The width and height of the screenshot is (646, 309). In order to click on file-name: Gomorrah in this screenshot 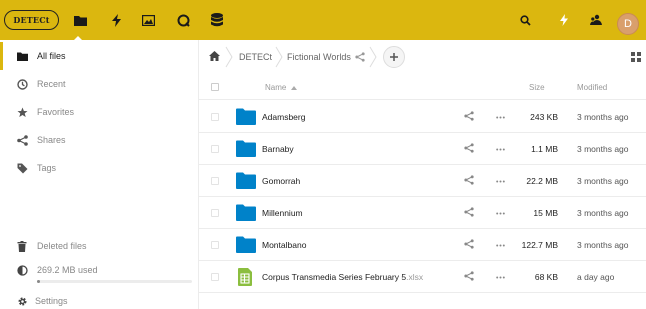, I will do `click(281, 181)`.